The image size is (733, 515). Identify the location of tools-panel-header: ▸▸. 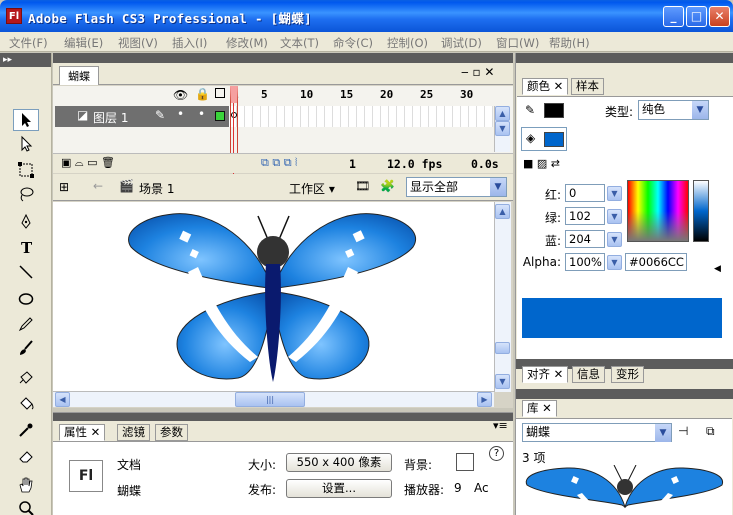
(25, 60).